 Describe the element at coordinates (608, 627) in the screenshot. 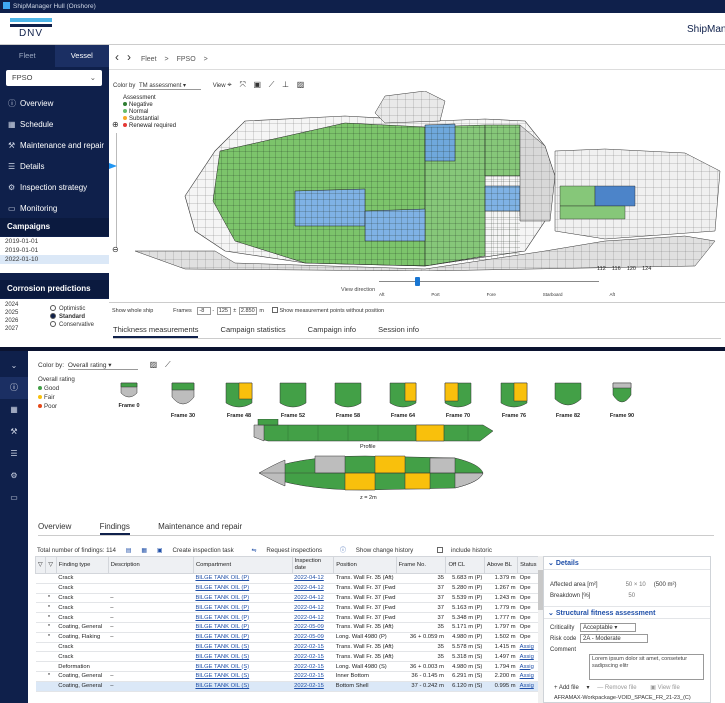

I see `criticality-select: Acceptable ▾` at that location.